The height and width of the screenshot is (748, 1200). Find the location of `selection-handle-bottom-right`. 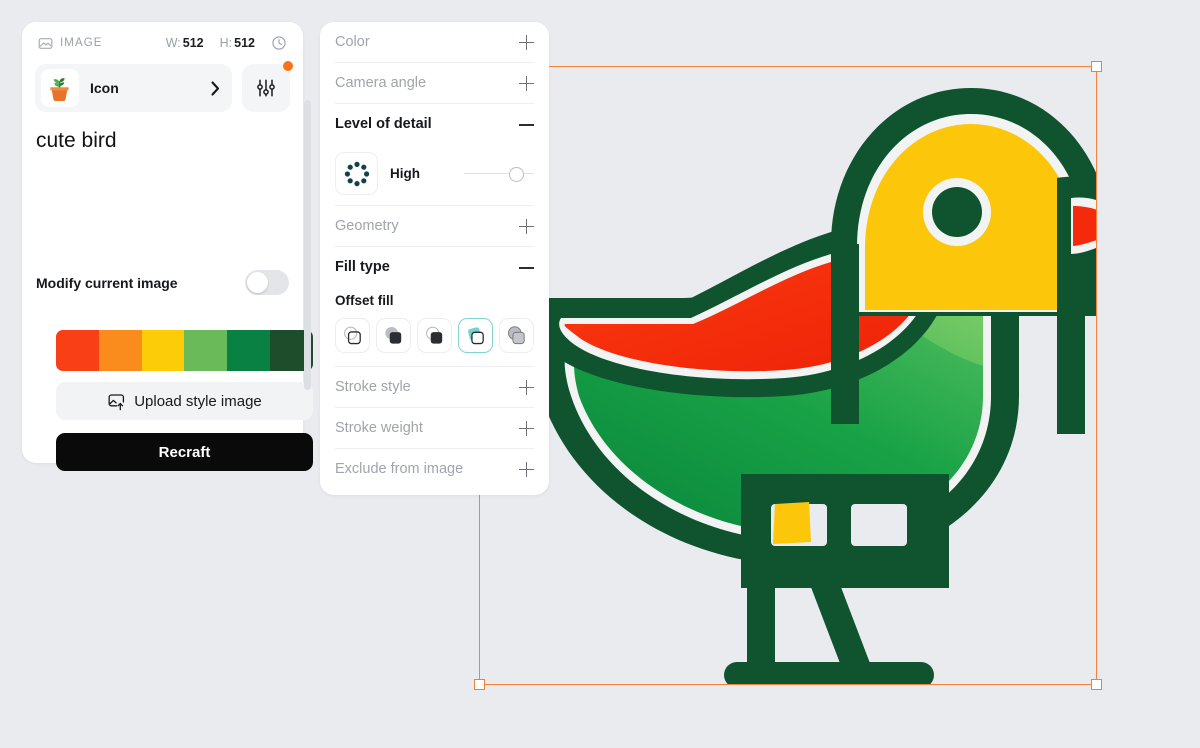

selection-handle-bottom-right is located at coordinates (1096, 684).